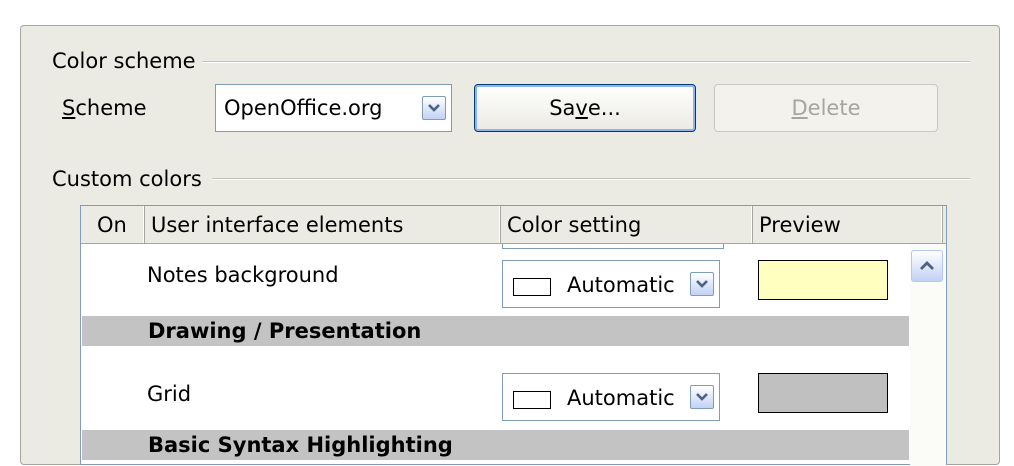 This screenshot has height=466, width=1014. What do you see at coordinates (585, 62) in the screenshot?
I see `color-scheme-group-line` at bounding box center [585, 62].